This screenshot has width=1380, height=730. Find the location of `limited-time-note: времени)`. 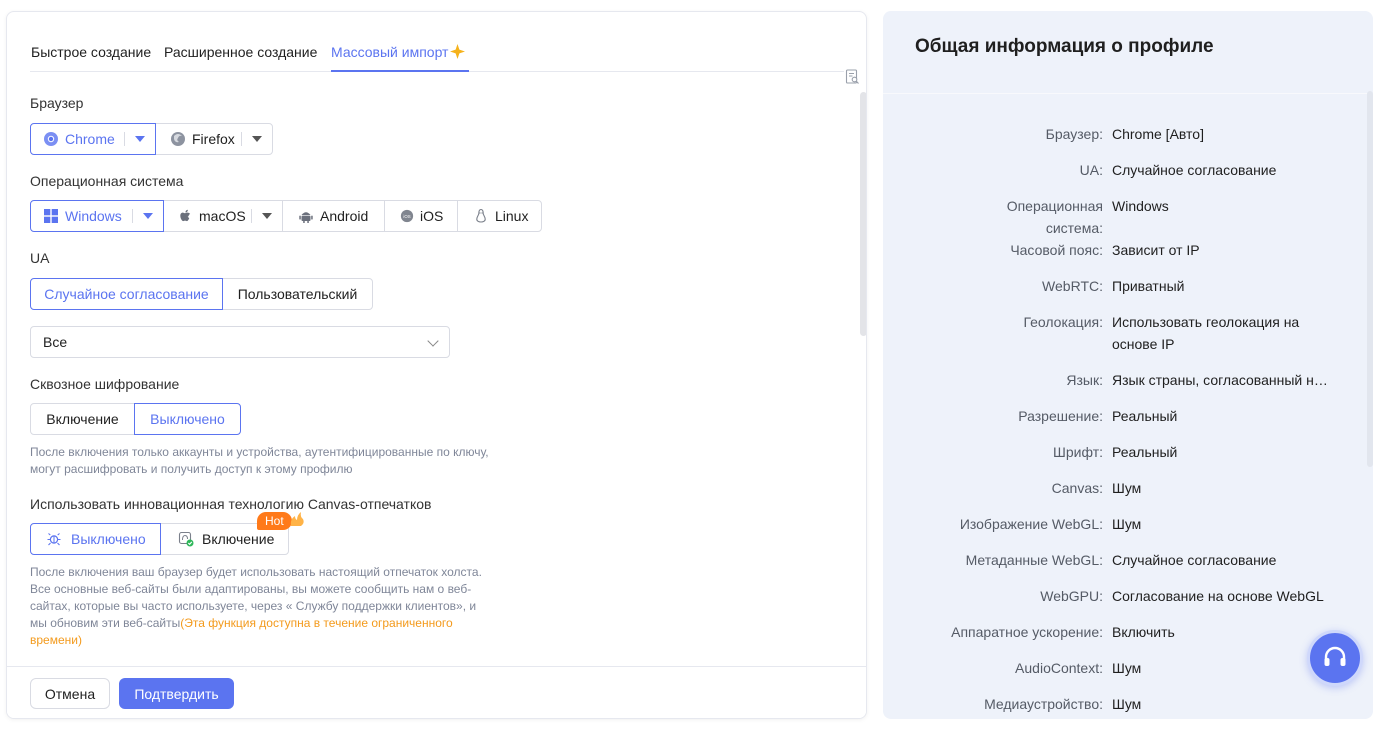

limited-time-note: времени) is located at coordinates (56, 640).